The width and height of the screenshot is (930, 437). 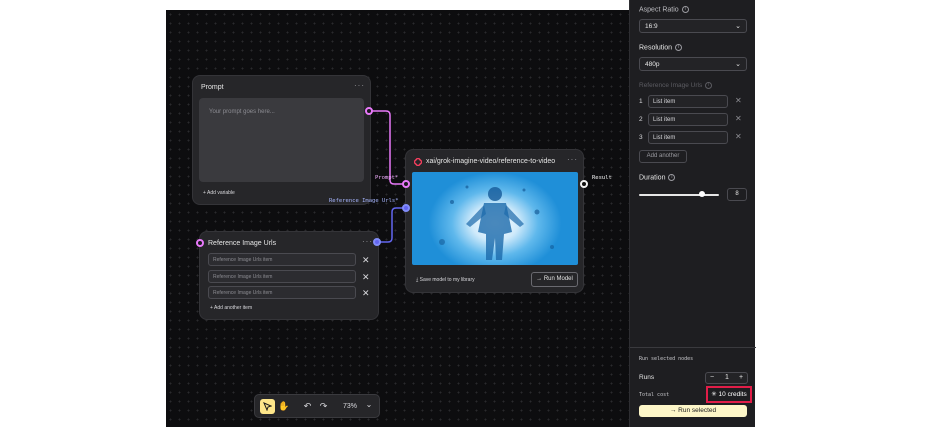 What do you see at coordinates (679, 195) in the screenshot?
I see `duration-slider-track` at bounding box center [679, 195].